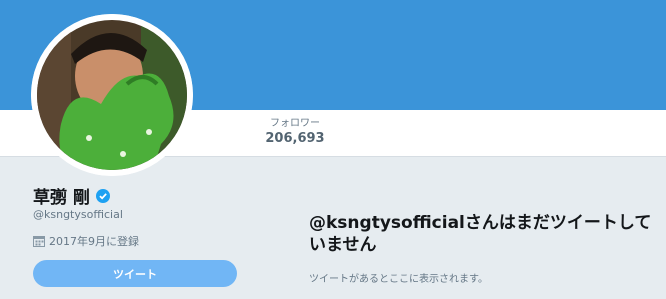 This screenshot has width=666, height=299. I want to click on followers-stat: フォロワー 206,693, so click(295, 133).